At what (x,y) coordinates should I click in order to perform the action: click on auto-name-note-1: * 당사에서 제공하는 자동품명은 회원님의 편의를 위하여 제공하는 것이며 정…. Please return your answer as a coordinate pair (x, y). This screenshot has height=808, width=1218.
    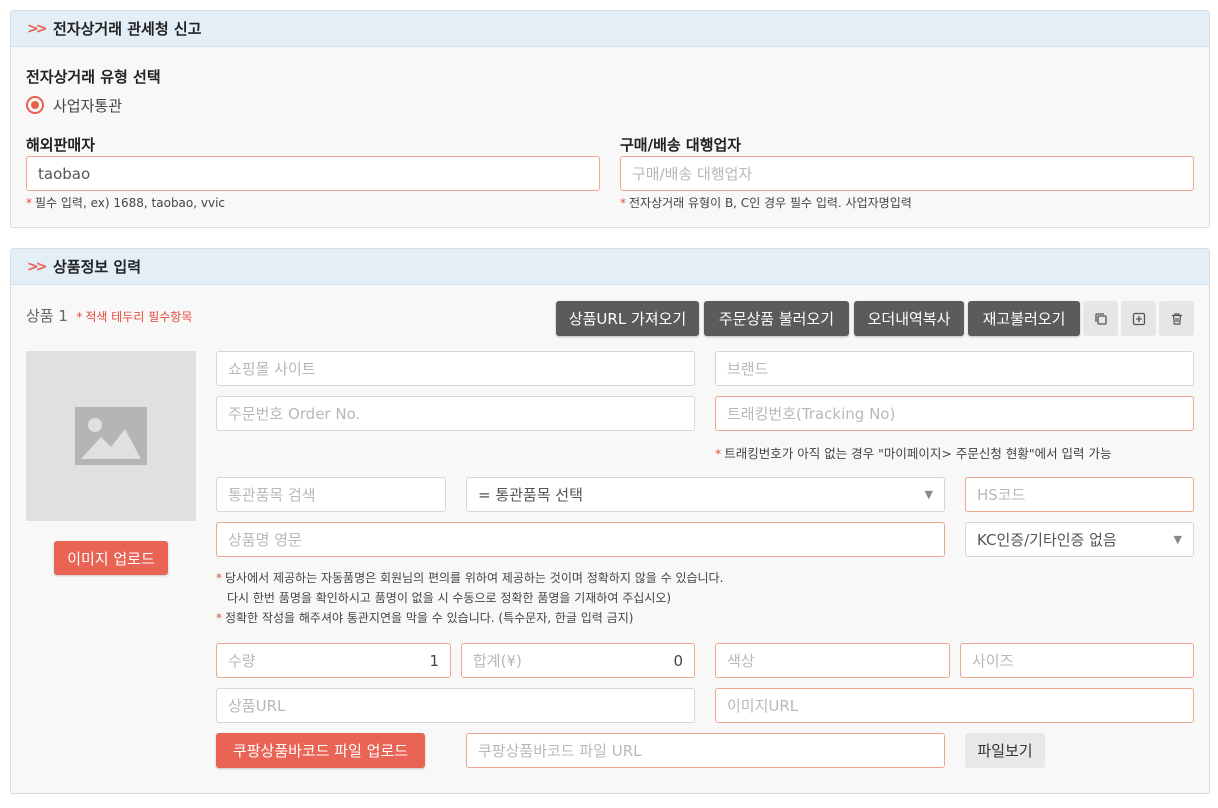
    Looking at the image, I should click on (469, 577).